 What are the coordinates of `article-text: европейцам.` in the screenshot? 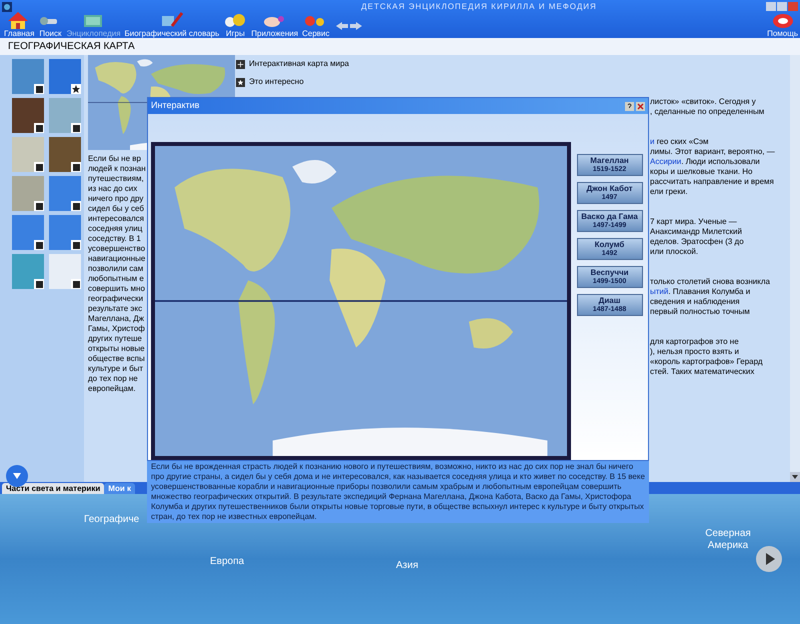 It's located at (112, 389).